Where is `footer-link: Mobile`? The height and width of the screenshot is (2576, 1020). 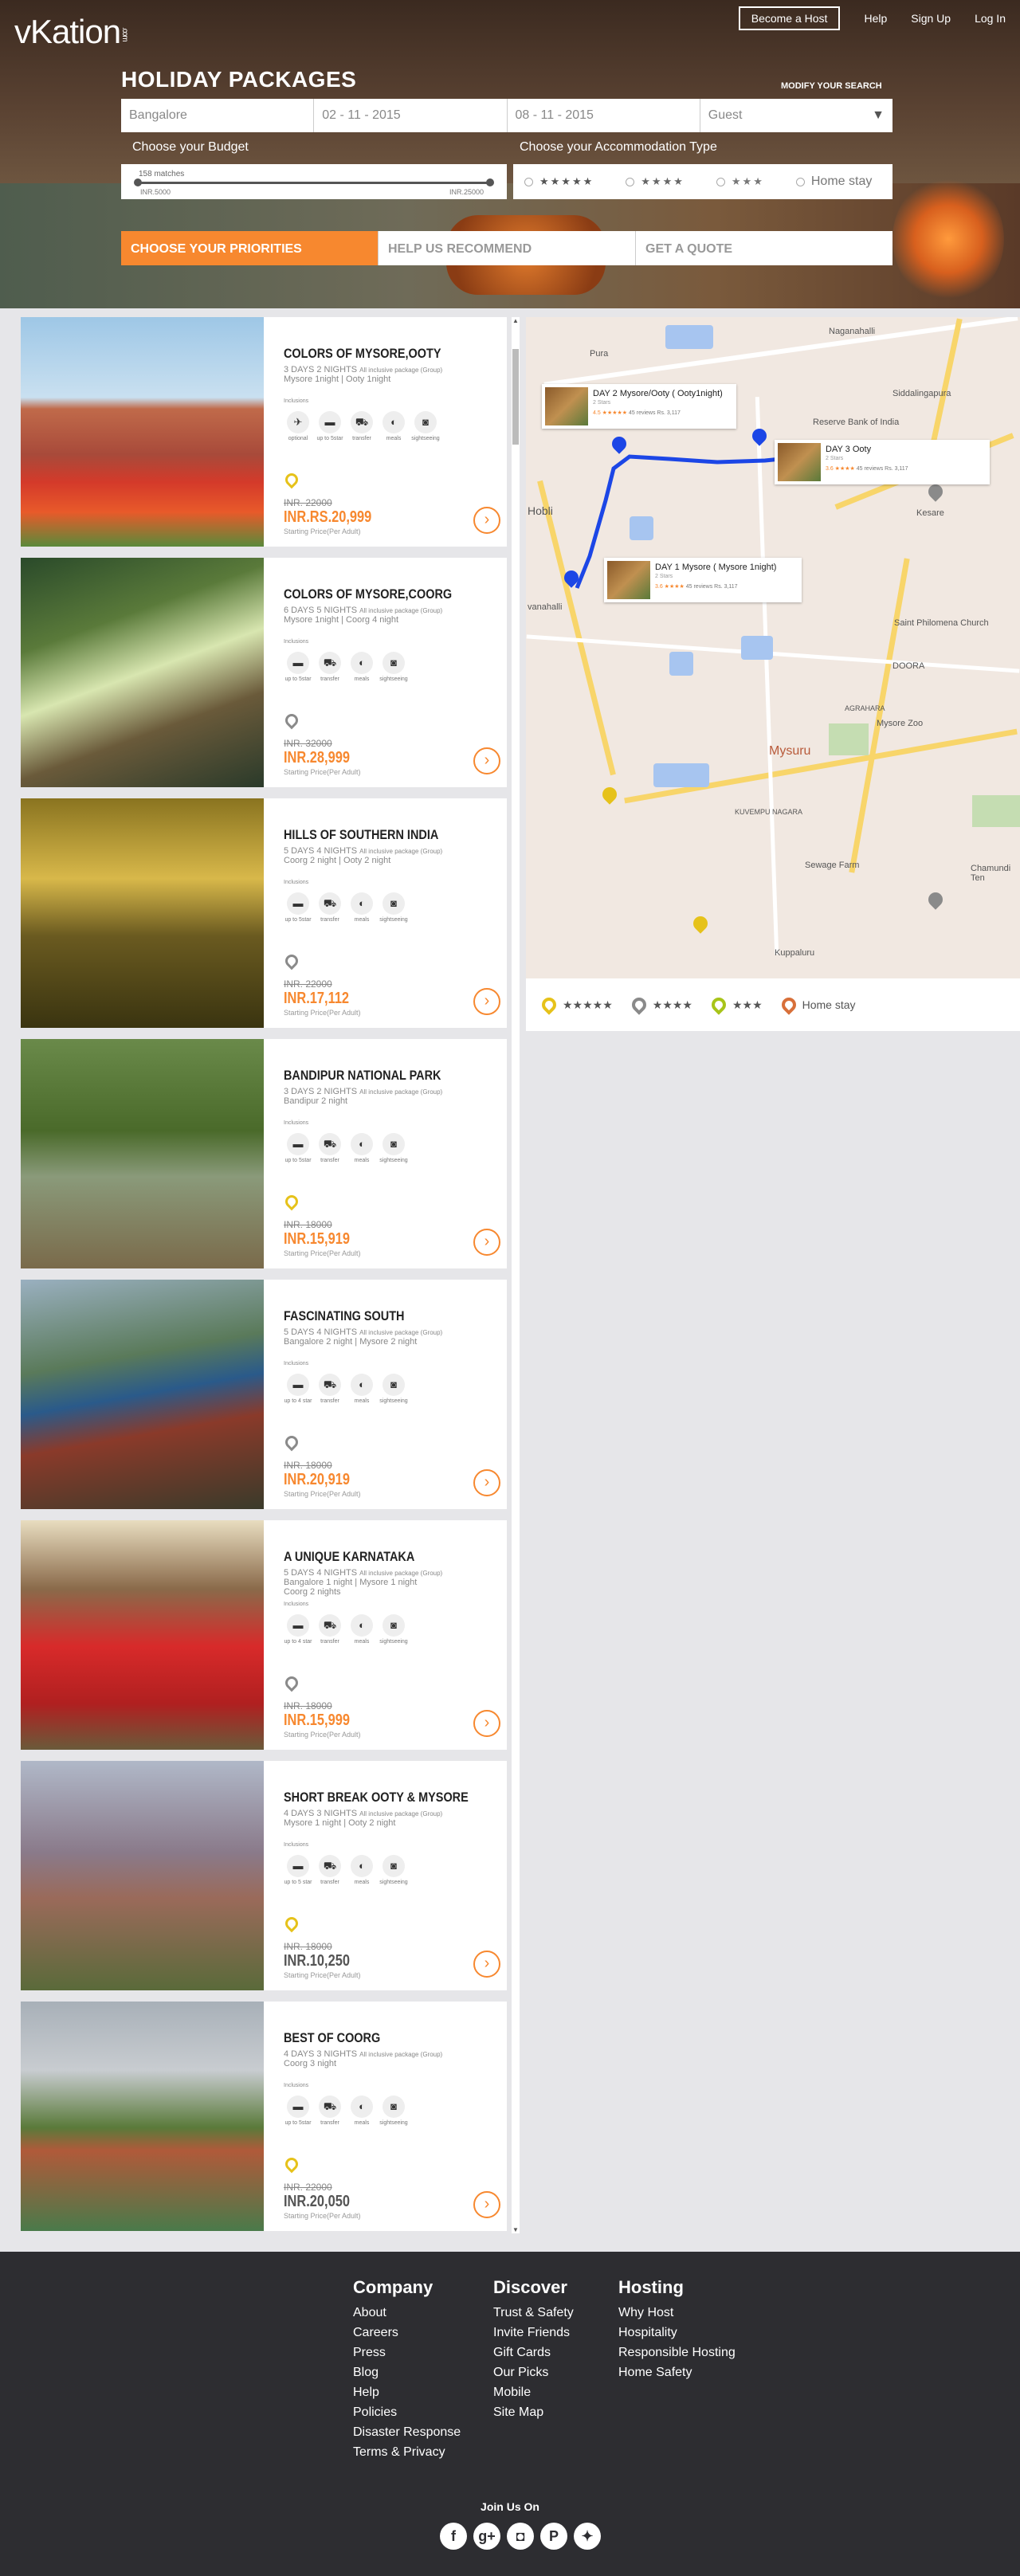
footer-link: Mobile is located at coordinates (533, 2392).